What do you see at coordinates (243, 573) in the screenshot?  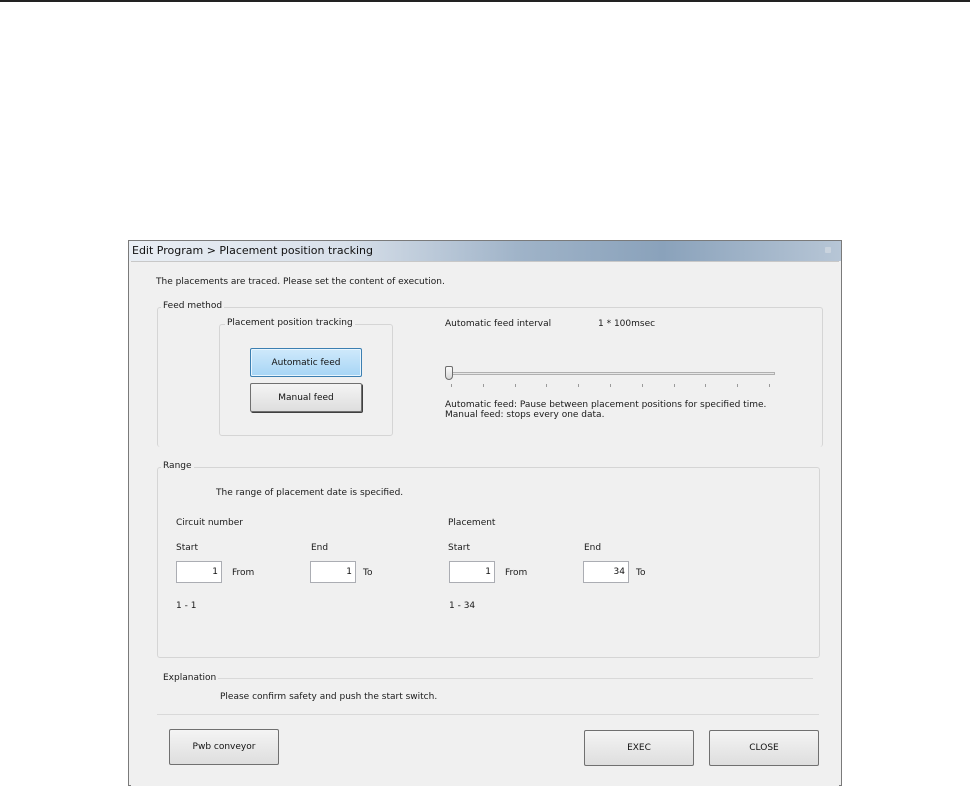 I see `circuit-from-label: From` at bounding box center [243, 573].